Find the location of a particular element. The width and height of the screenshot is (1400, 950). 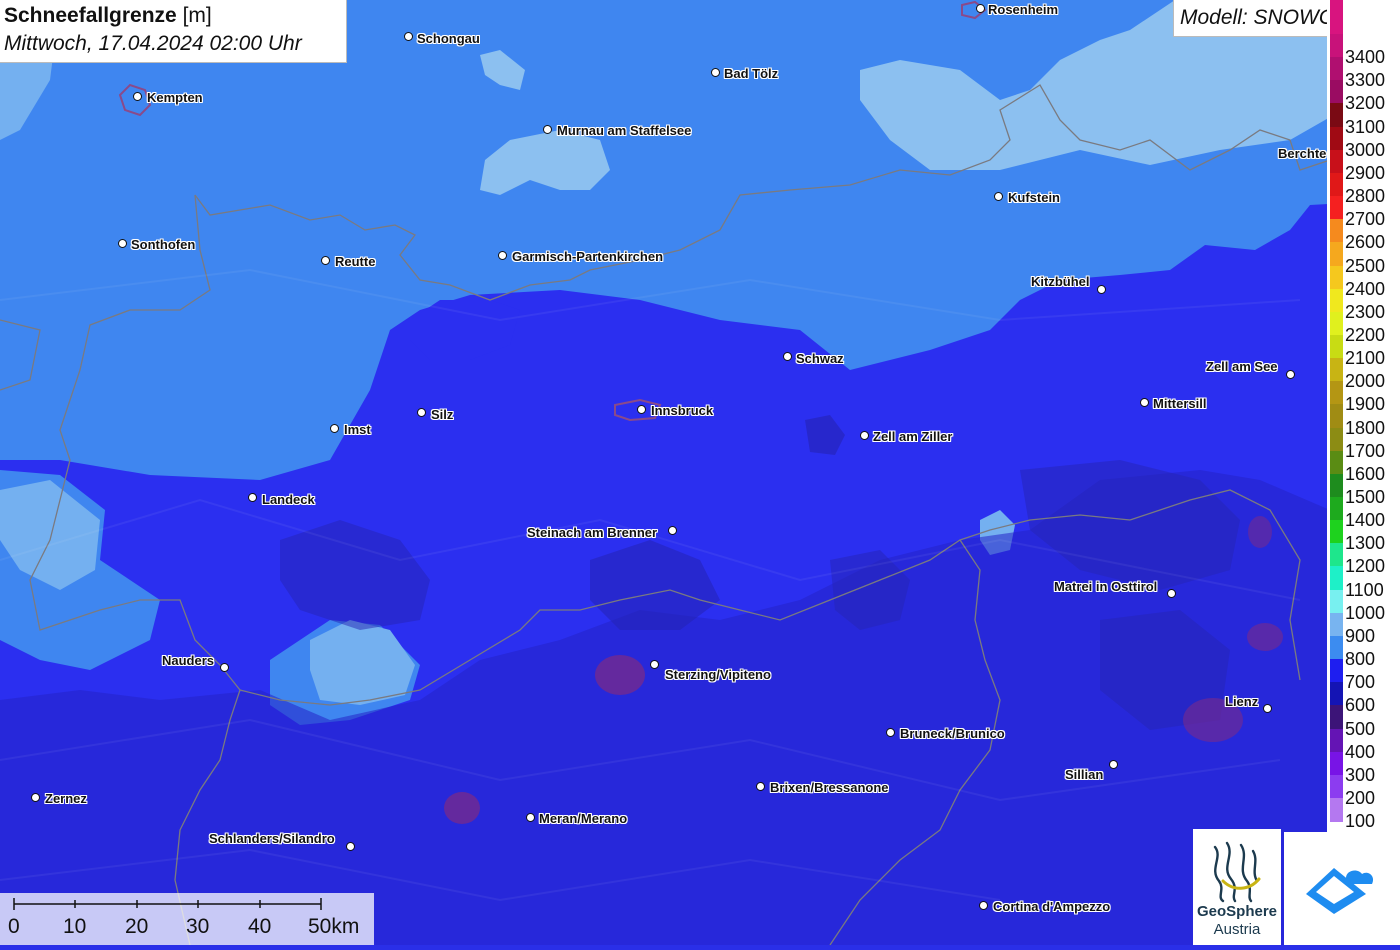

place-label-meran: Meran/Merano is located at coordinates (583, 818).